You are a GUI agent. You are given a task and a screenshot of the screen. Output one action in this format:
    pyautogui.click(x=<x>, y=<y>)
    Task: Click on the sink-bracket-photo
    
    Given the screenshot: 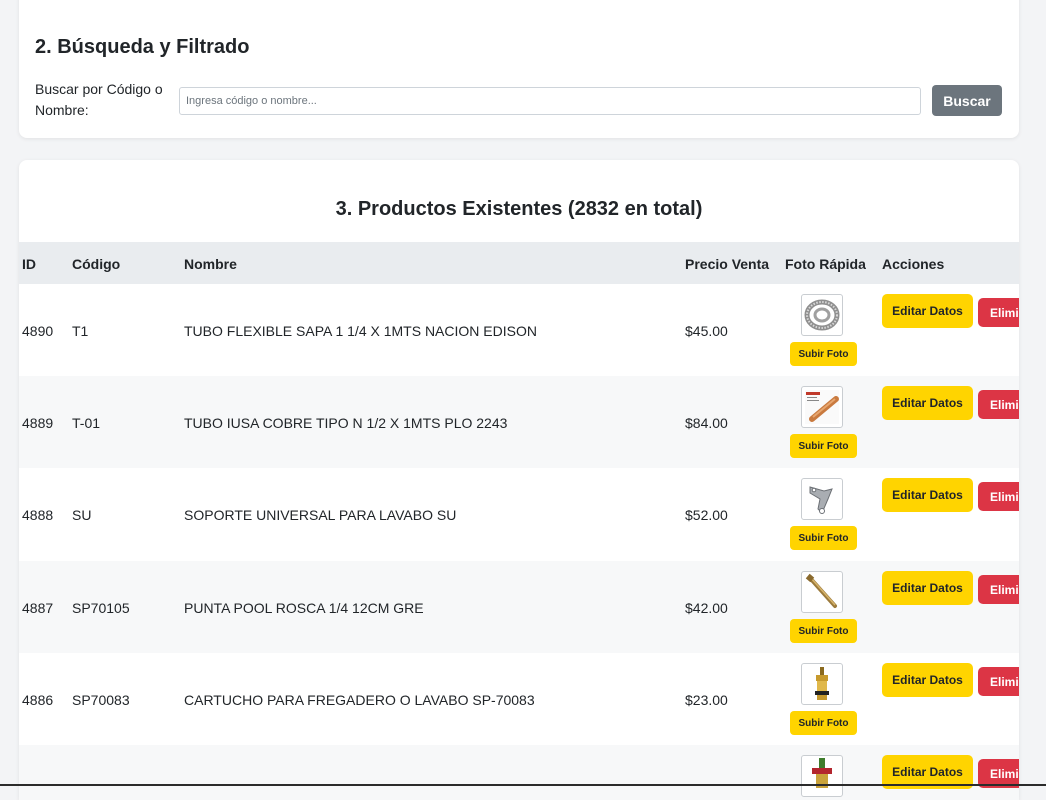 What is the action you would take?
    pyautogui.click(x=822, y=499)
    